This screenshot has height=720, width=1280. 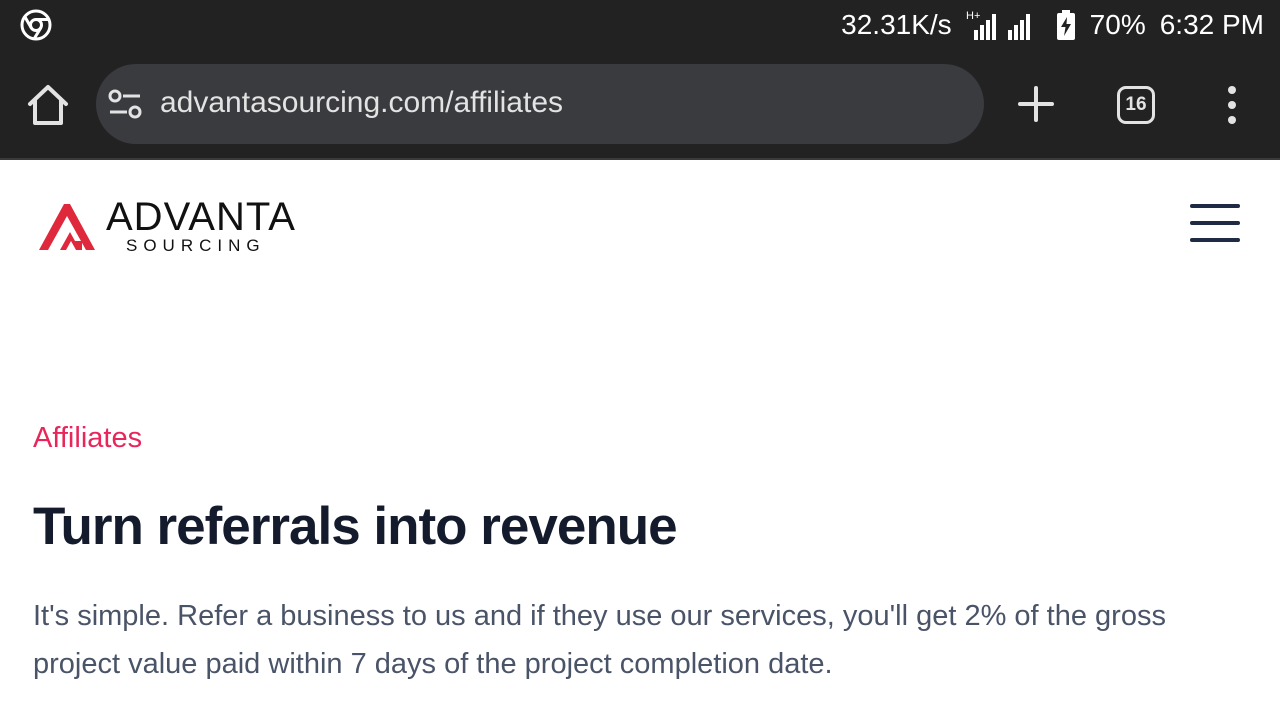 What do you see at coordinates (196, 245) in the screenshot?
I see `logo-subtitle: SOURCING` at bounding box center [196, 245].